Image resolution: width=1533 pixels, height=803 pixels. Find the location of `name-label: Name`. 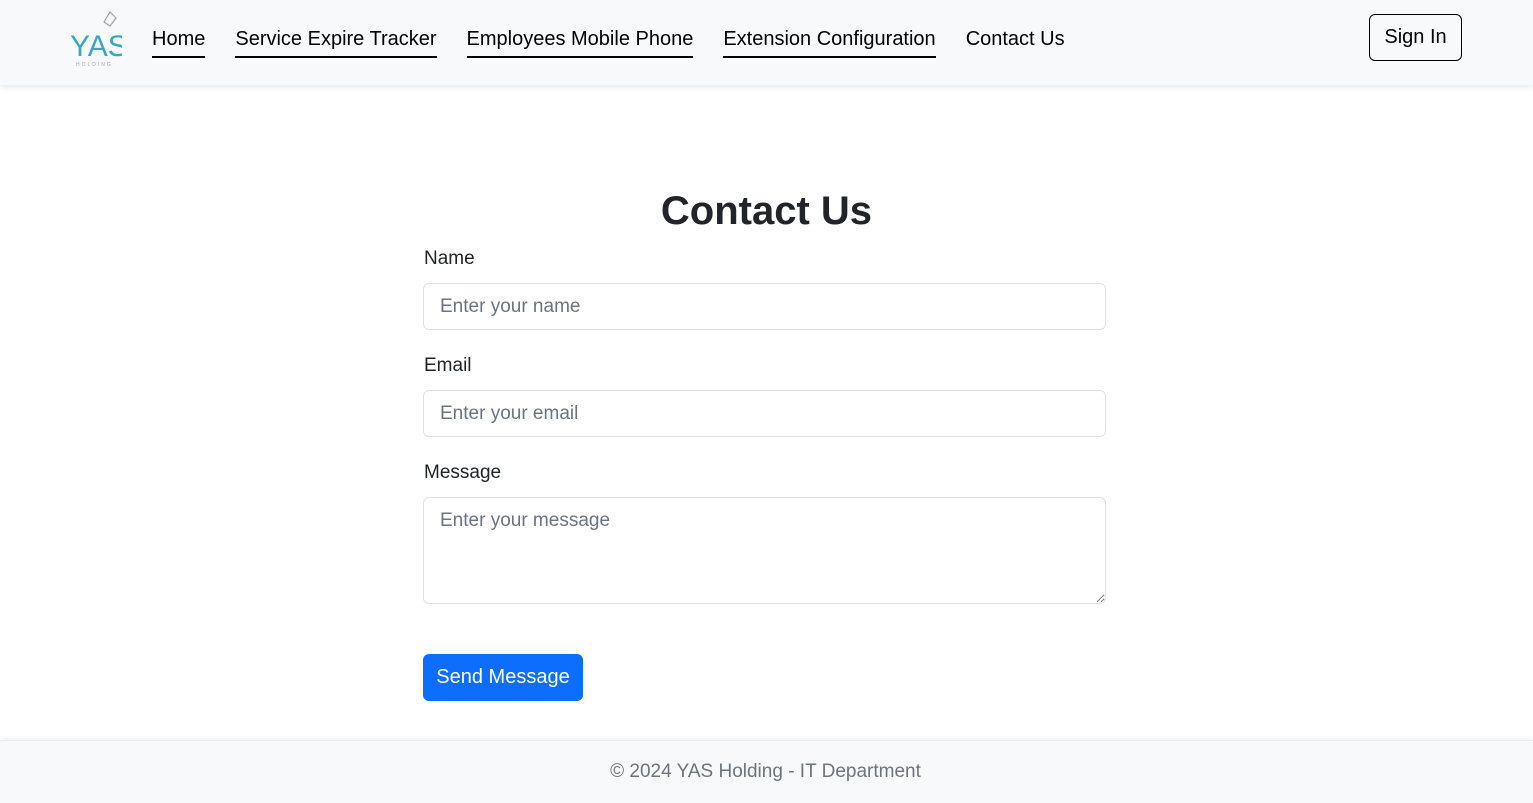

name-label: Name is located at coordinates (449, 258).